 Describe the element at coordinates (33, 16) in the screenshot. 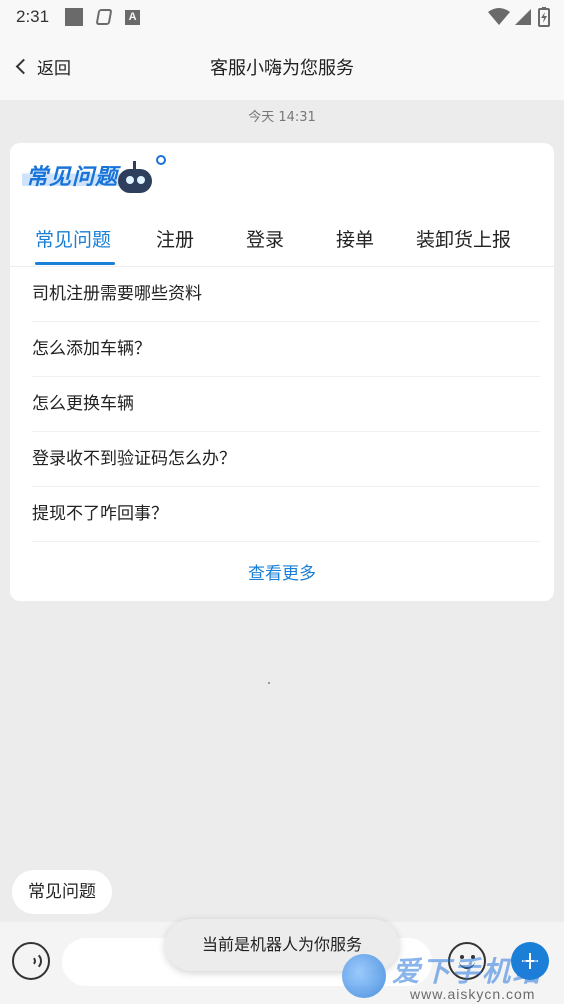

I see `status-time: 2:31` at that location.